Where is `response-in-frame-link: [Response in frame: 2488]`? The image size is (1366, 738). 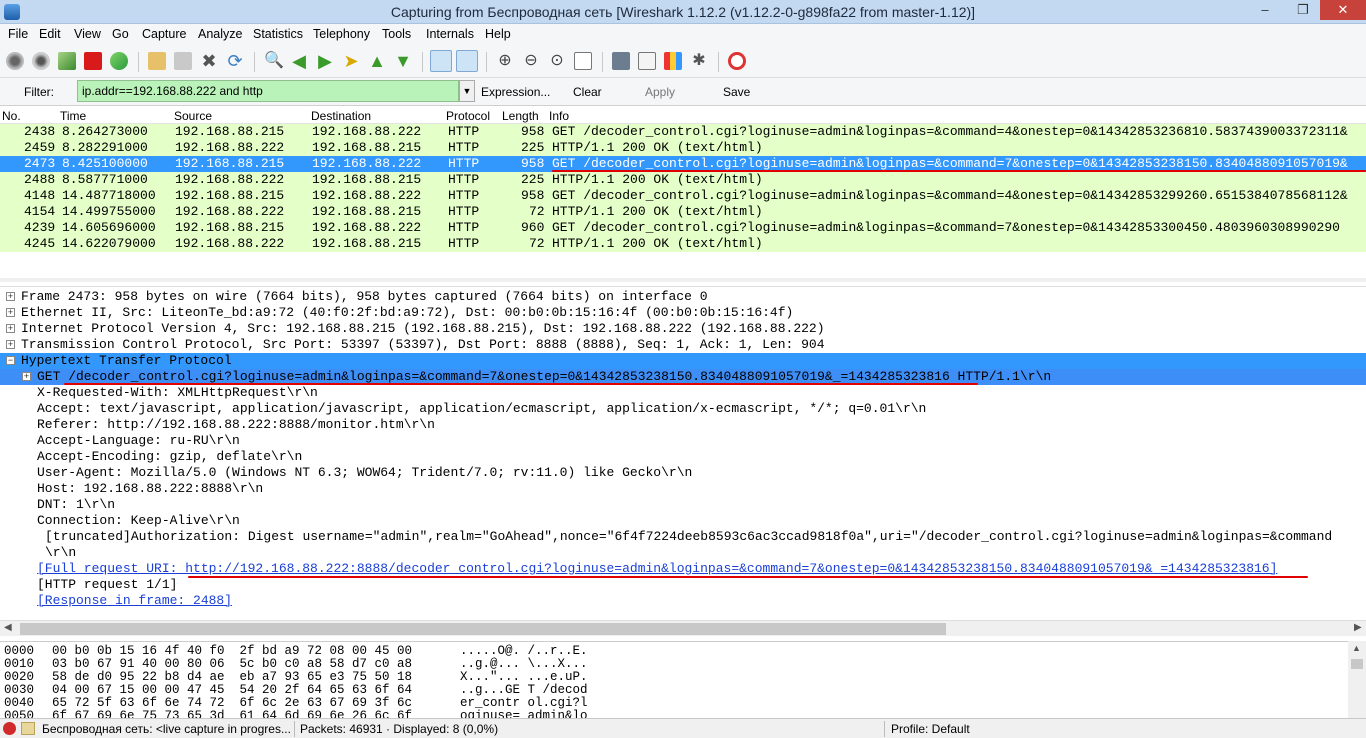 response-in-frame-link: [Response in frame: 2488] is located at coordinates (683, 601).